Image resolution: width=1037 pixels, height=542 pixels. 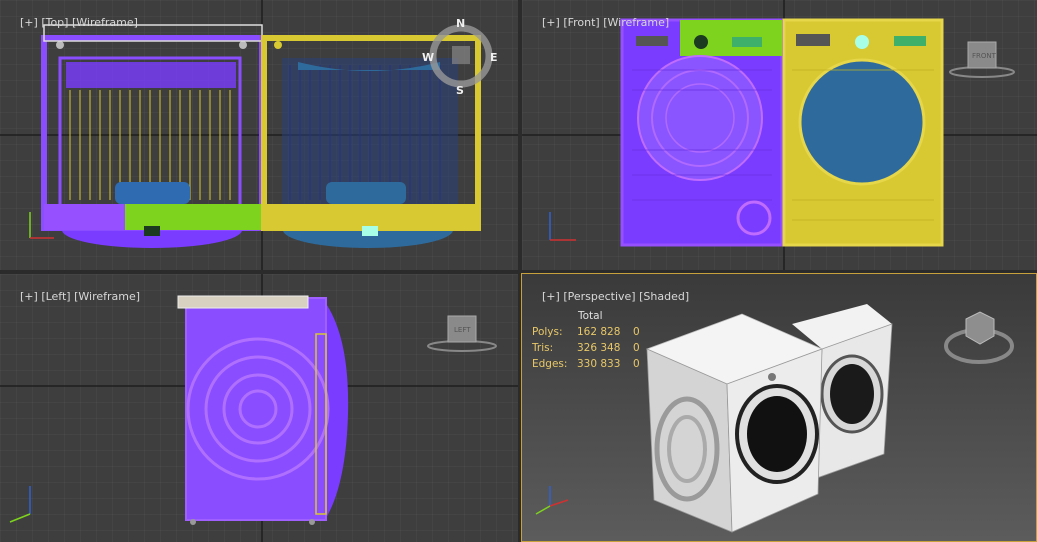 I want to click on viewport-view-menu: [Top], so click(x=54, y=22).